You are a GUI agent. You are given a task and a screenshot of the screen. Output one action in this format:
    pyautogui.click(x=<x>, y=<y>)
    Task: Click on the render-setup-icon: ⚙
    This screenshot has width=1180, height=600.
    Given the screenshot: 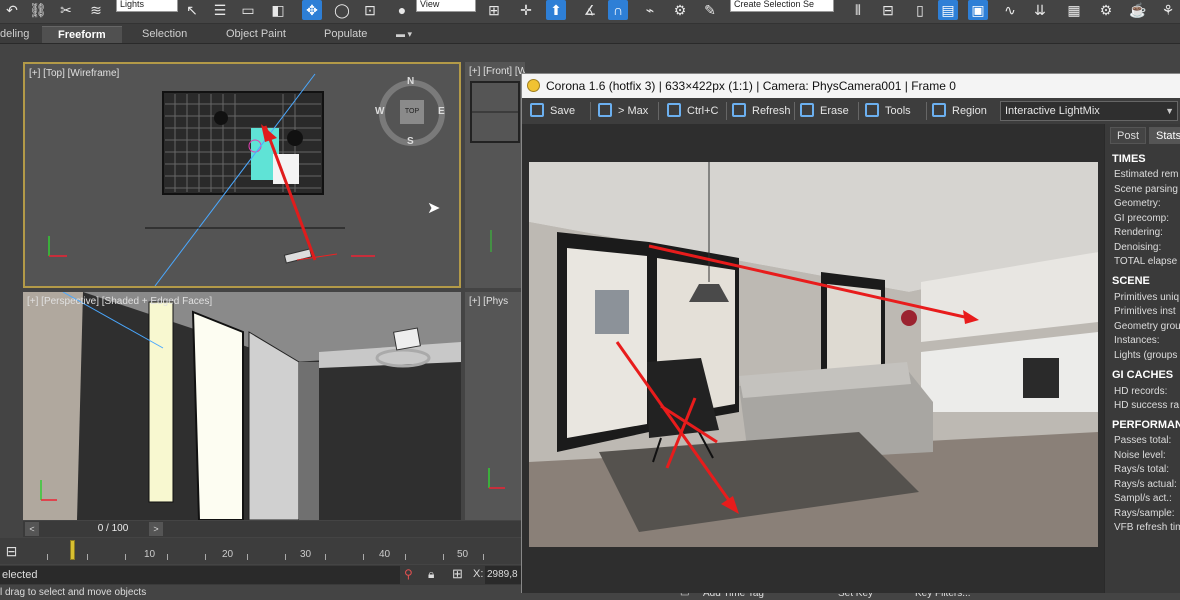 What is the action you would take?
    pyautogui.click(x=1106, y=10)
    